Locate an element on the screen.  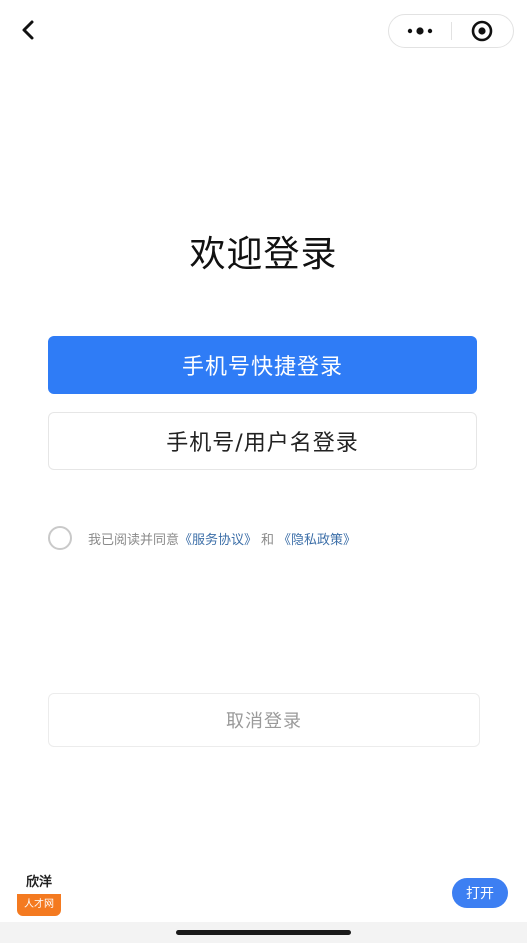
agreement-checkbox is located at coordinates (60, 538).